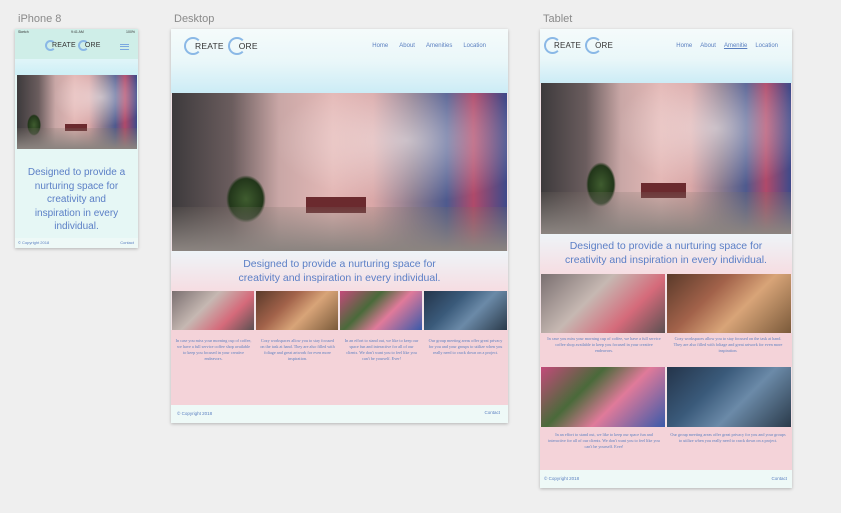 The height and width of the screenshot is (513, 841). I want to click on phone-hero-image, so click(77, 112).